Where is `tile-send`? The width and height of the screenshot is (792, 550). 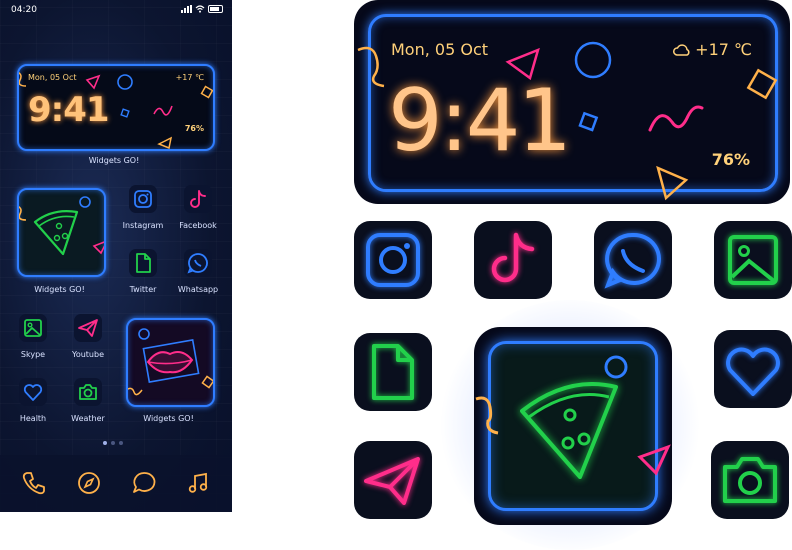
tile-send is located at coordinates (393, 480).